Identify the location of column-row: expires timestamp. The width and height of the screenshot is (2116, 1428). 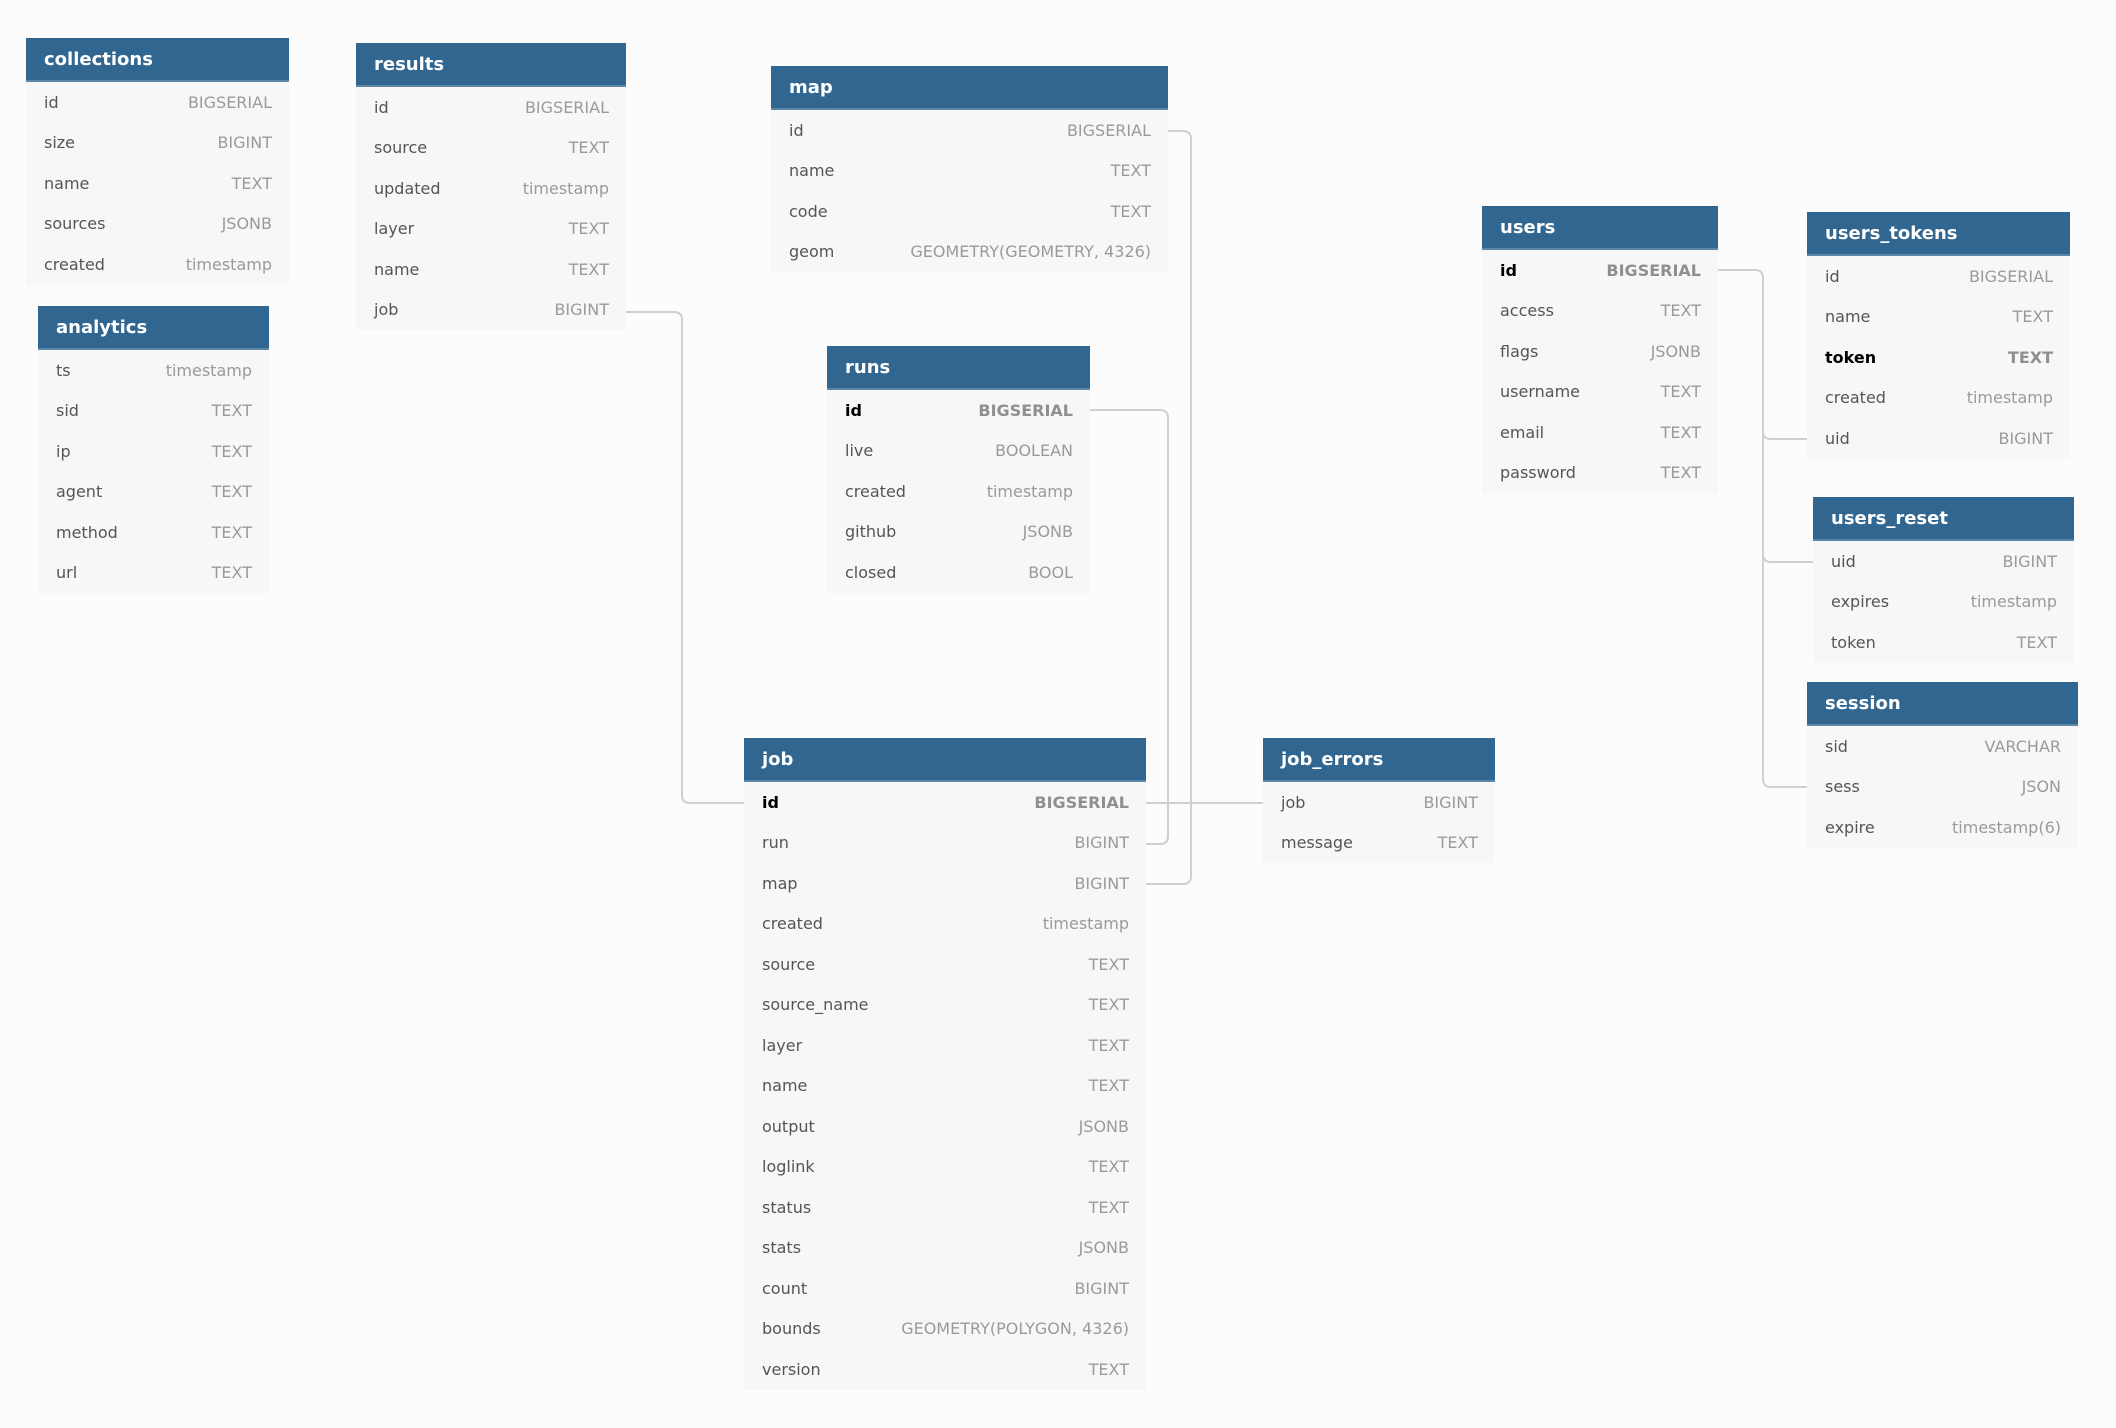
(1943, 602).